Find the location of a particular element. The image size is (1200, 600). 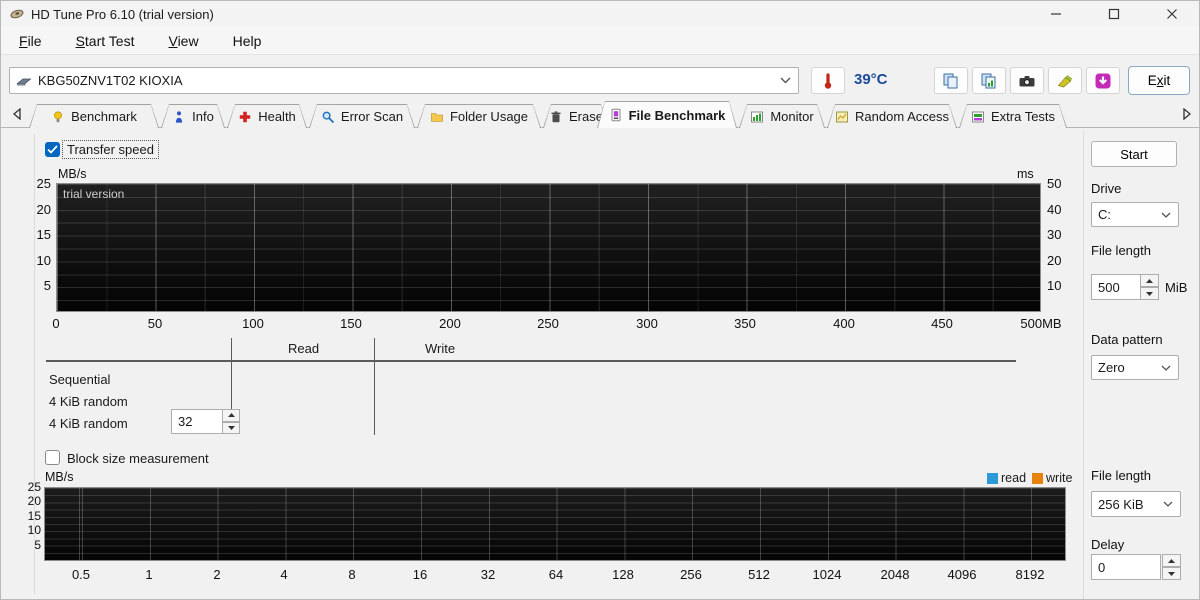

menu-view: View is located at coordinates (183, 41).